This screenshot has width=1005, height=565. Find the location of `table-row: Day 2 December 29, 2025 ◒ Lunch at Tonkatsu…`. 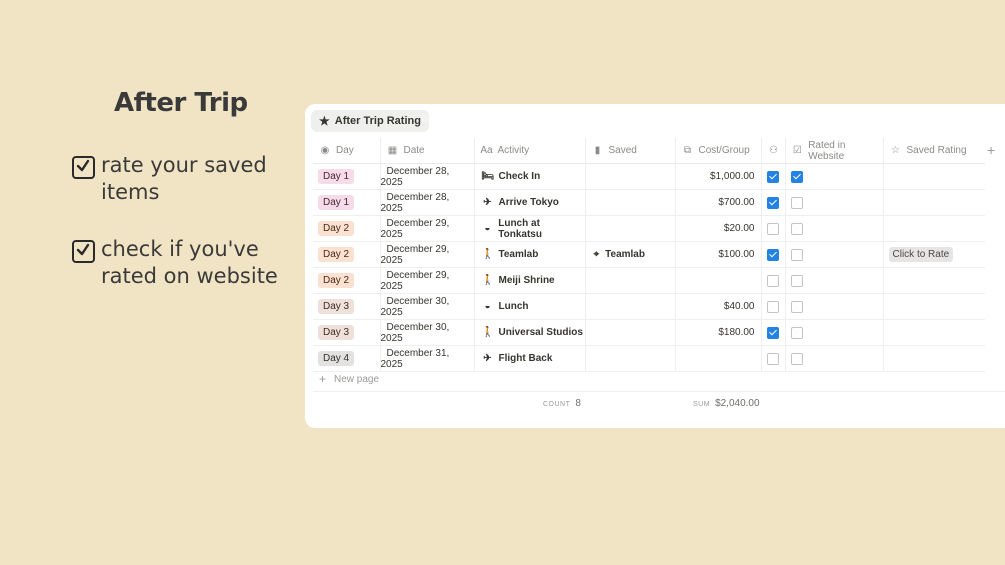

table-row: Day 2 December 29, 2025 ◒ Lunch at Tonkatsu… is located at coordinates (649, 228).